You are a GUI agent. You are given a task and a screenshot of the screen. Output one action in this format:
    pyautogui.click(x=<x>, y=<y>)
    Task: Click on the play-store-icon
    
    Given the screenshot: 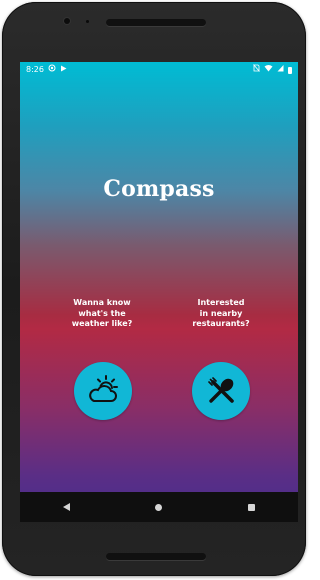 What is the action you would take?
    pyautogui.click(x=63, y=70)
    